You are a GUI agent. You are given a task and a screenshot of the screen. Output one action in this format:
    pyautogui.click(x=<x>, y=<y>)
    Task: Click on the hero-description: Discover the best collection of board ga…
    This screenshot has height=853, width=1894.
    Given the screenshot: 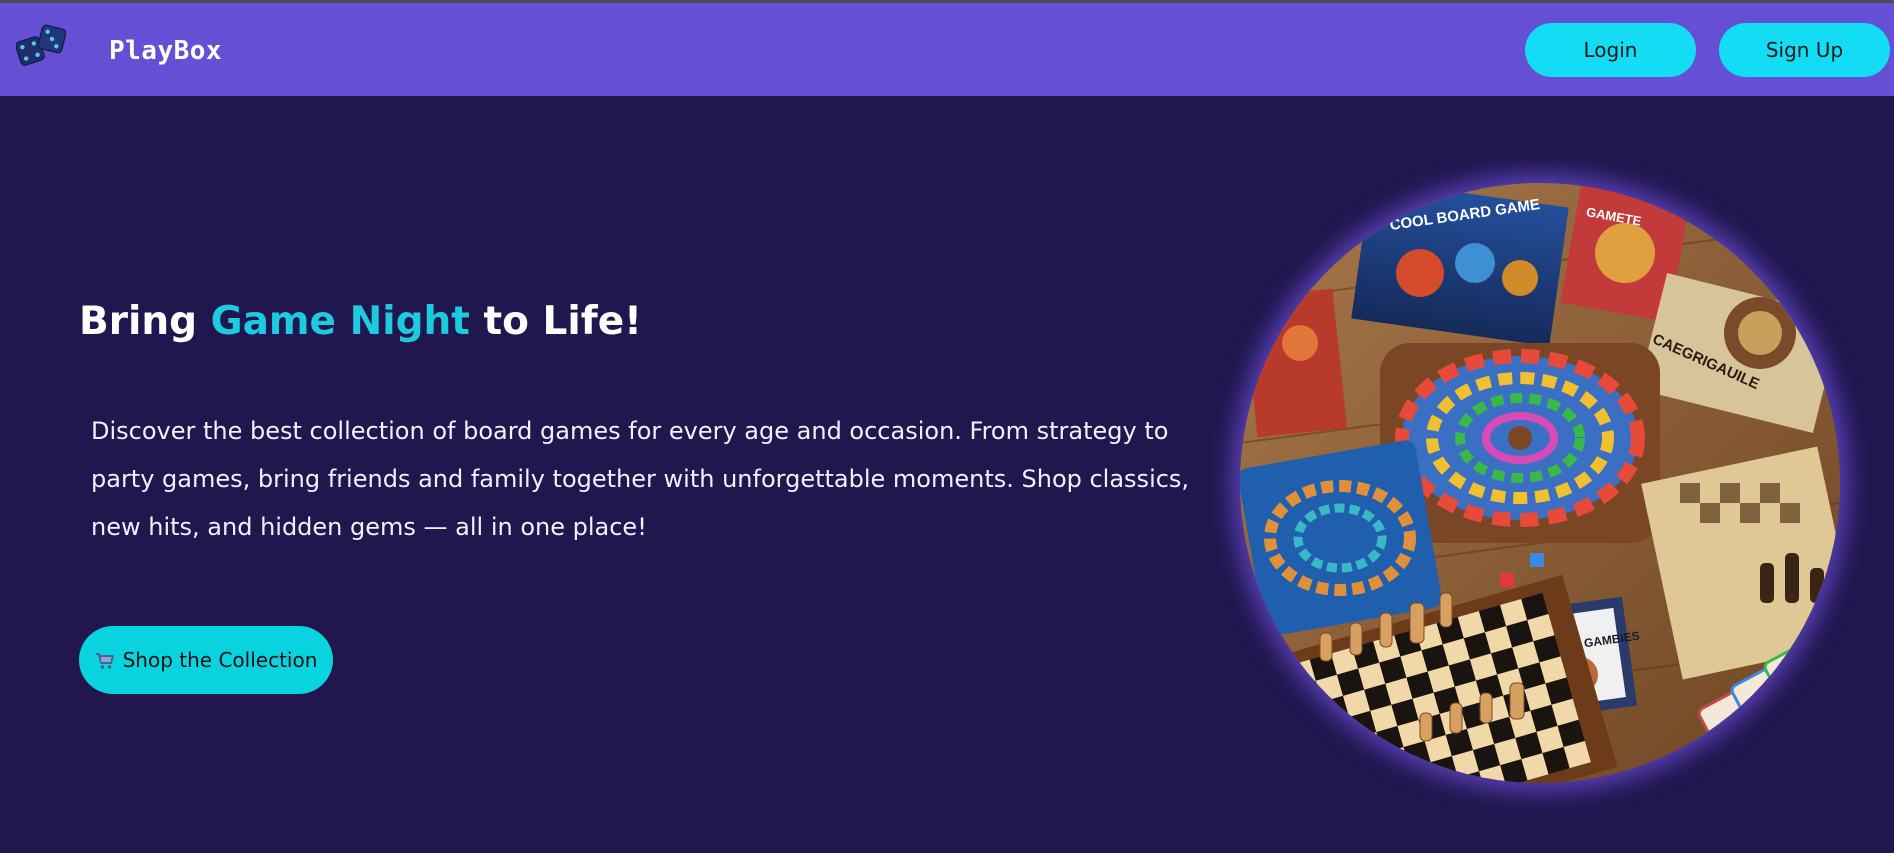 What is the action you would take?
    pyautogui.click(x=640, y=479)
    